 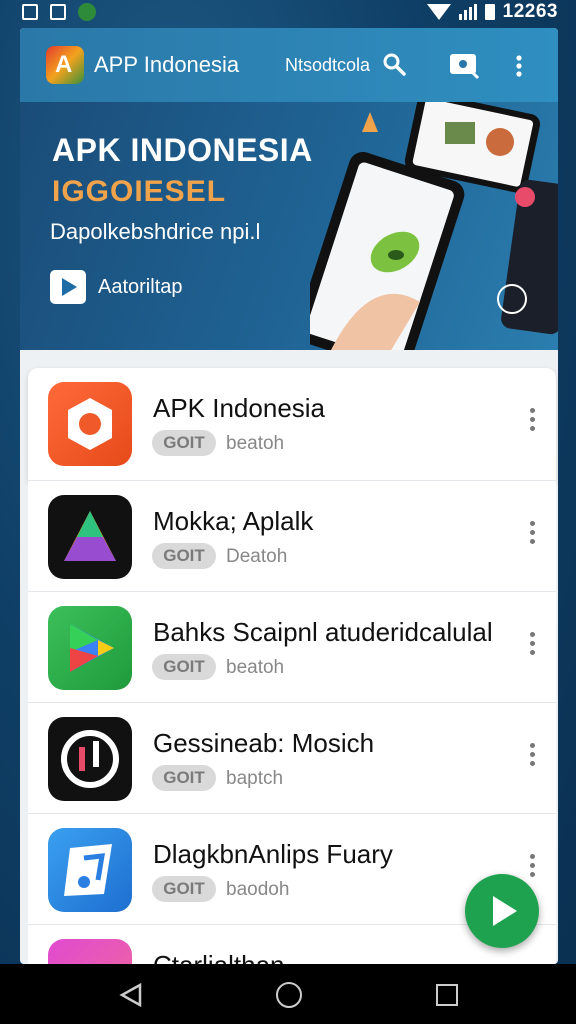 What do you see at coordinates (87, 12) in the screenshot?
I see `app-notification-icon` at bounding box center [87, 12].